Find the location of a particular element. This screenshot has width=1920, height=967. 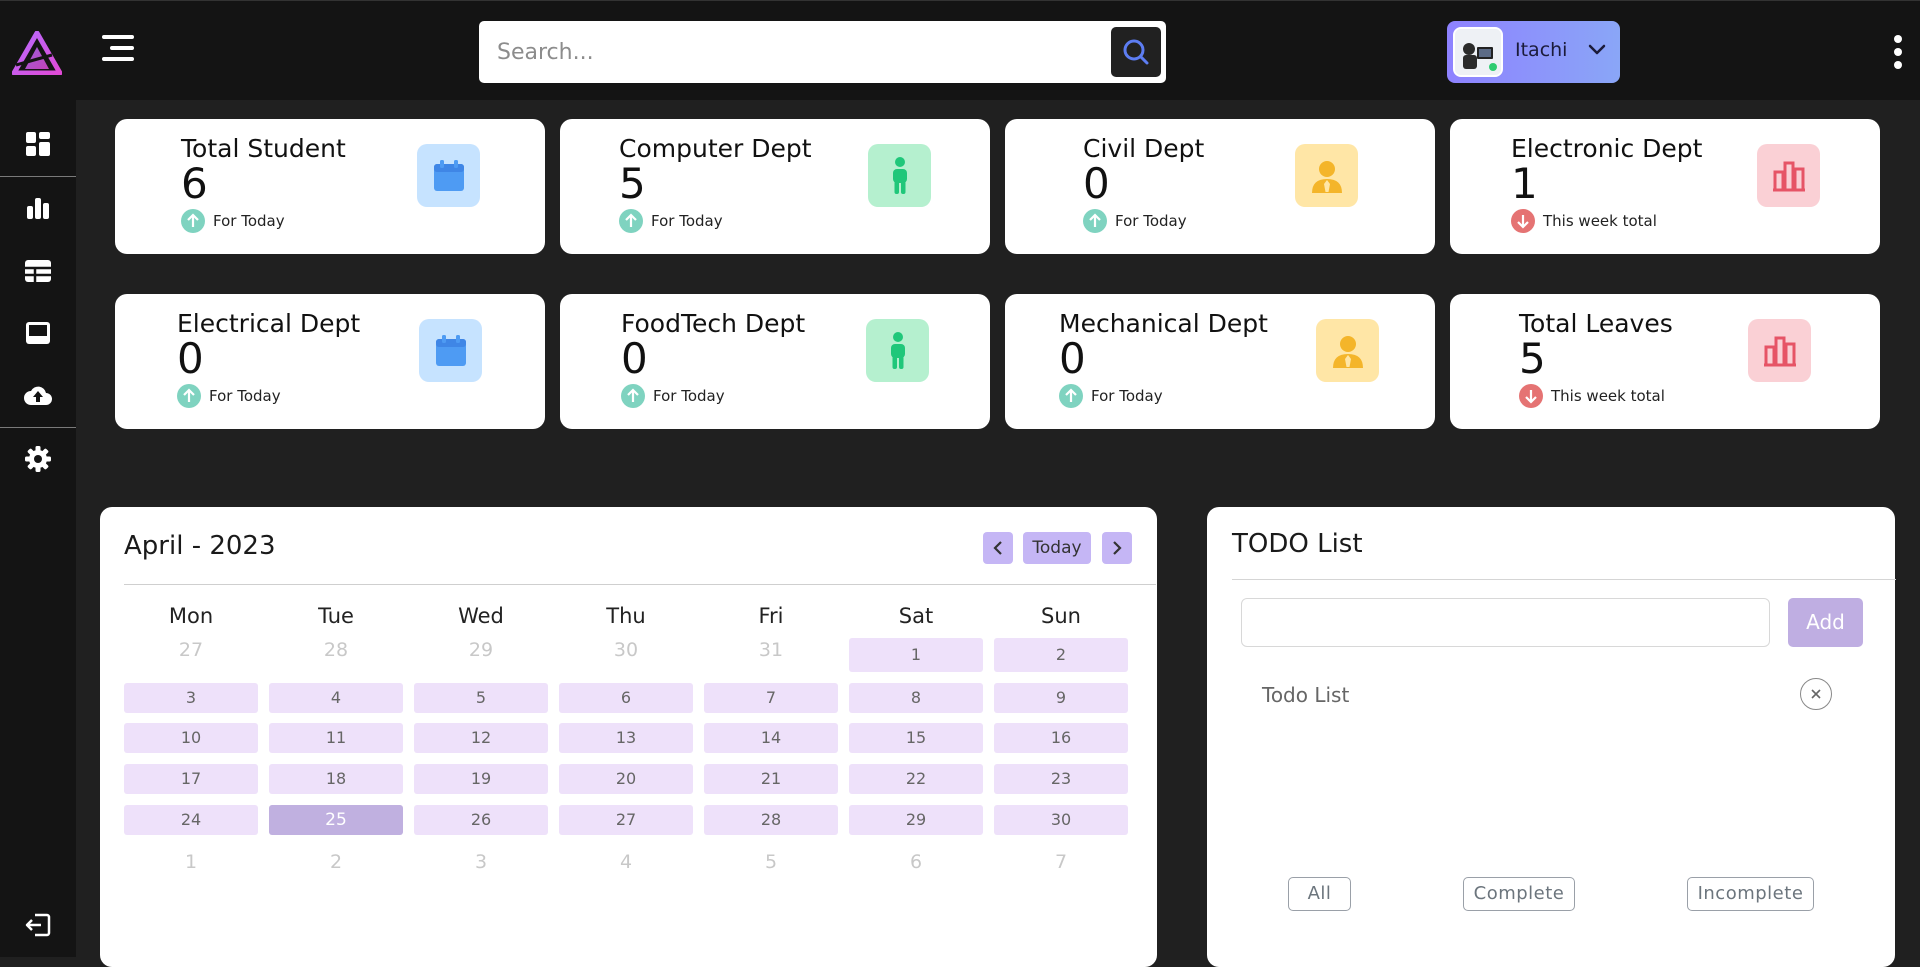

calendar-day: 6 is located at coordinates (626, 698).